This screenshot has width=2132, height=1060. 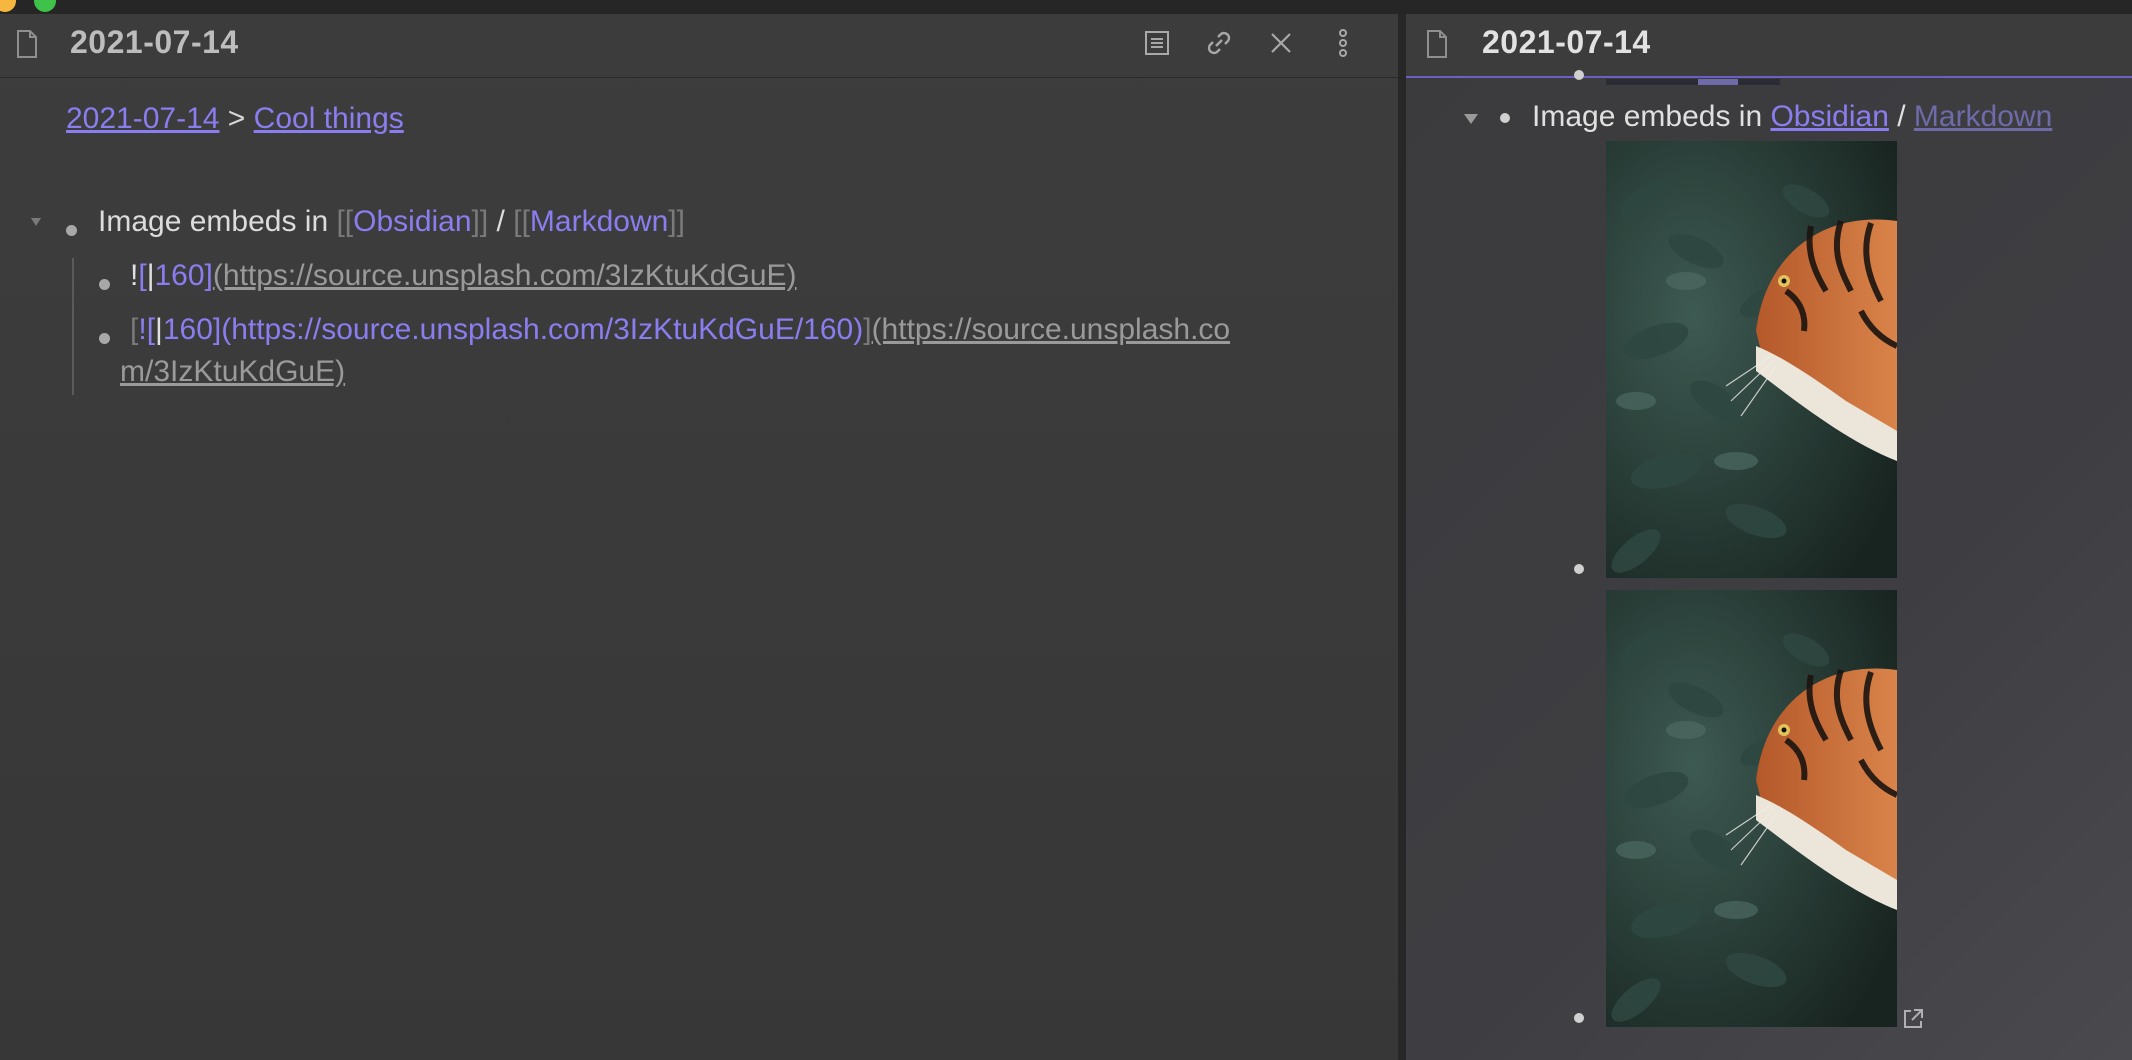 What do you see at coordinates (1983, 116) in the screenshot?
I see `preview-link-markdown: Markdown` at bounding box center [1983, 116].